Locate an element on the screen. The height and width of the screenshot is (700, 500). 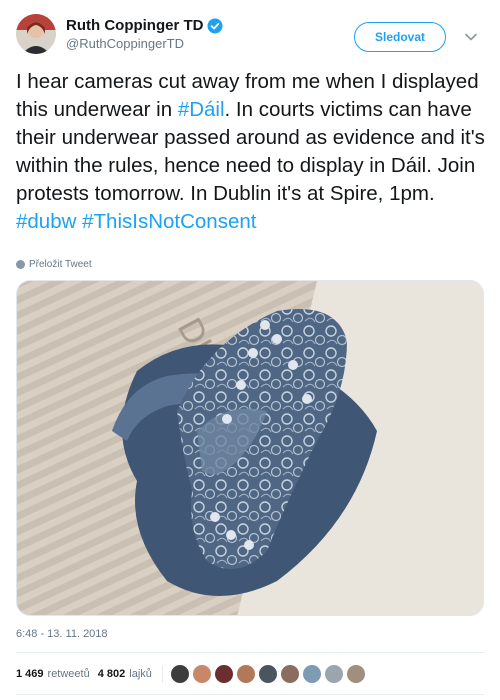
tweet-stats: 1 469 retweetů 4 802 lajků is located at coordinates (190, 674).